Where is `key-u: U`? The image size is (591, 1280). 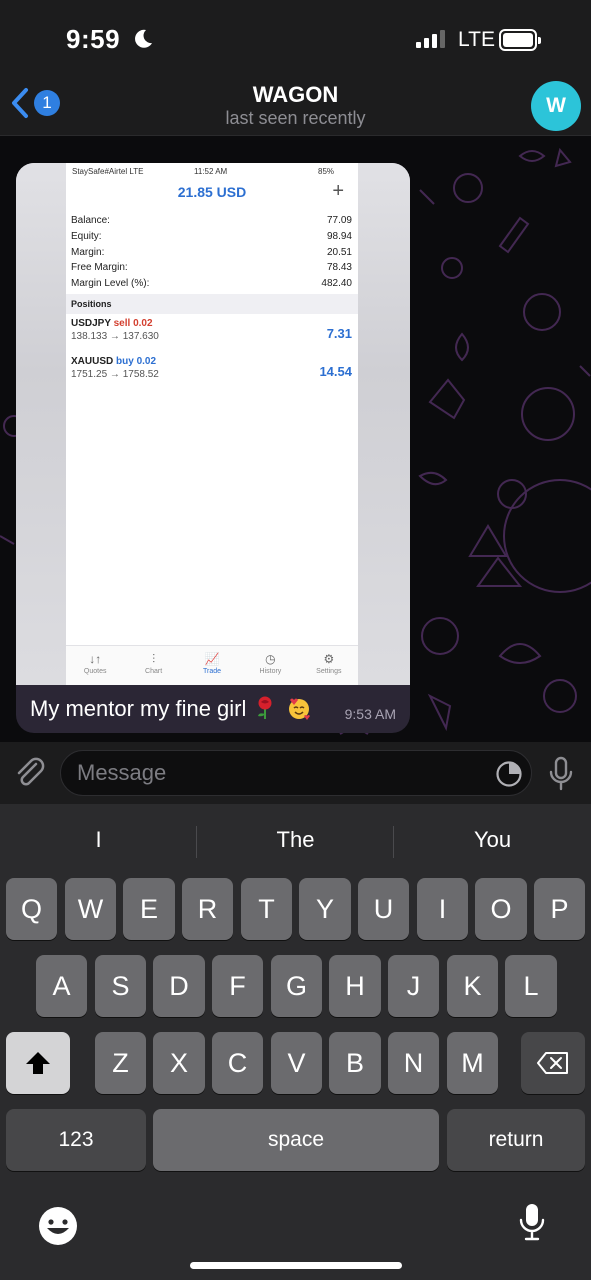
key-u: U is located at coordinates (383, 909).